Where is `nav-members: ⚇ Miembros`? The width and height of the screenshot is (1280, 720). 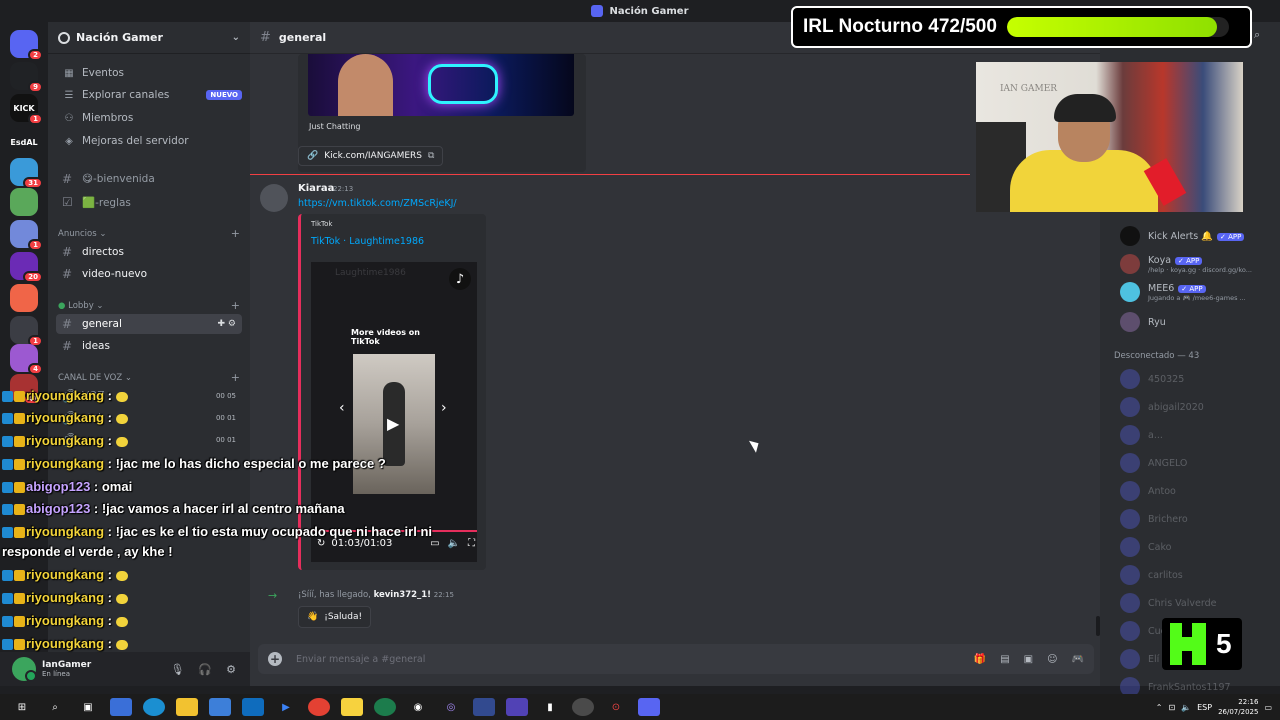
nav-members: ⚇ Miembros is located at coordinates (149, 118).